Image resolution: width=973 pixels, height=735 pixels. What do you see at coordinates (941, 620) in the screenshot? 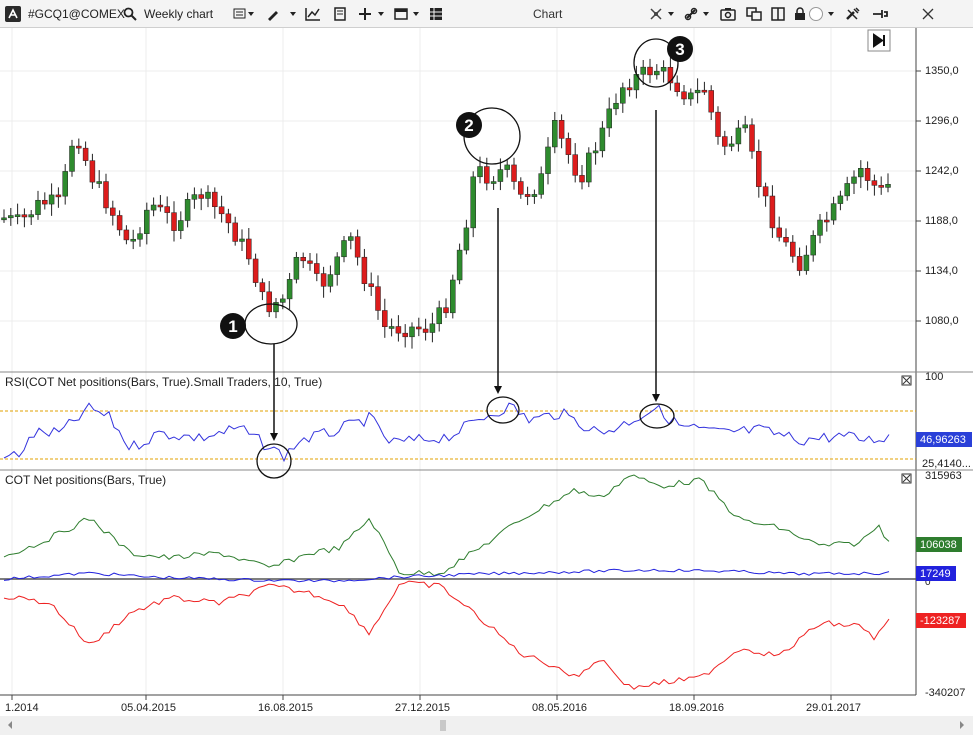
I see `cot-red-badge: -123287` at bounding box center [941, 620].